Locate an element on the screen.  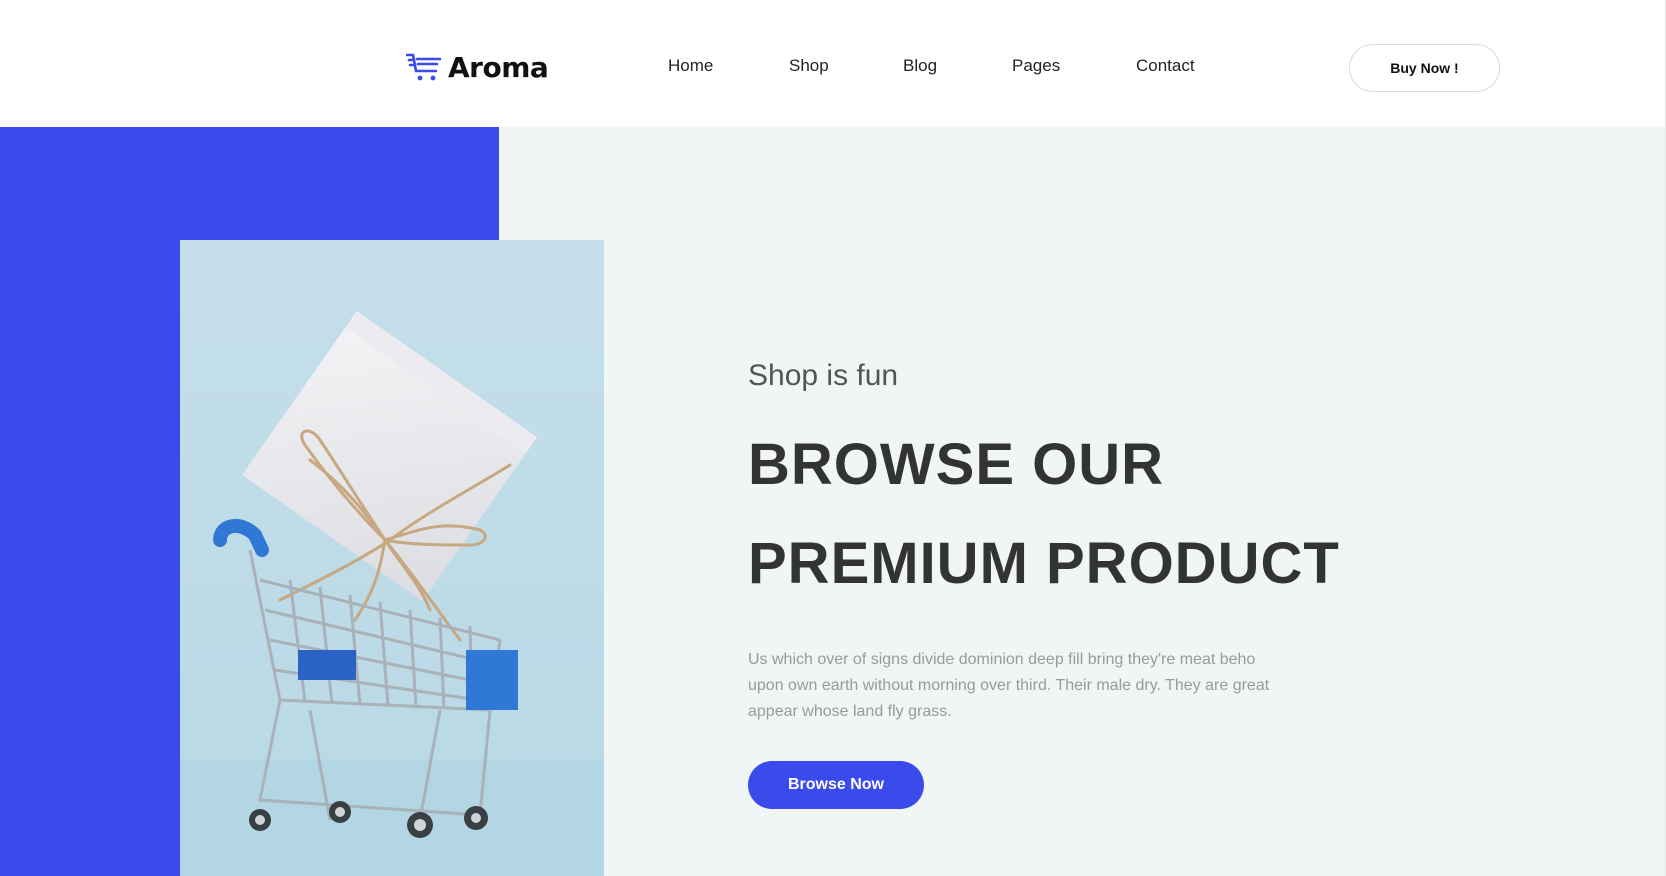
hero-title-line-2: PREMIUM PRODUCT is located at coordinates (1044, 563).